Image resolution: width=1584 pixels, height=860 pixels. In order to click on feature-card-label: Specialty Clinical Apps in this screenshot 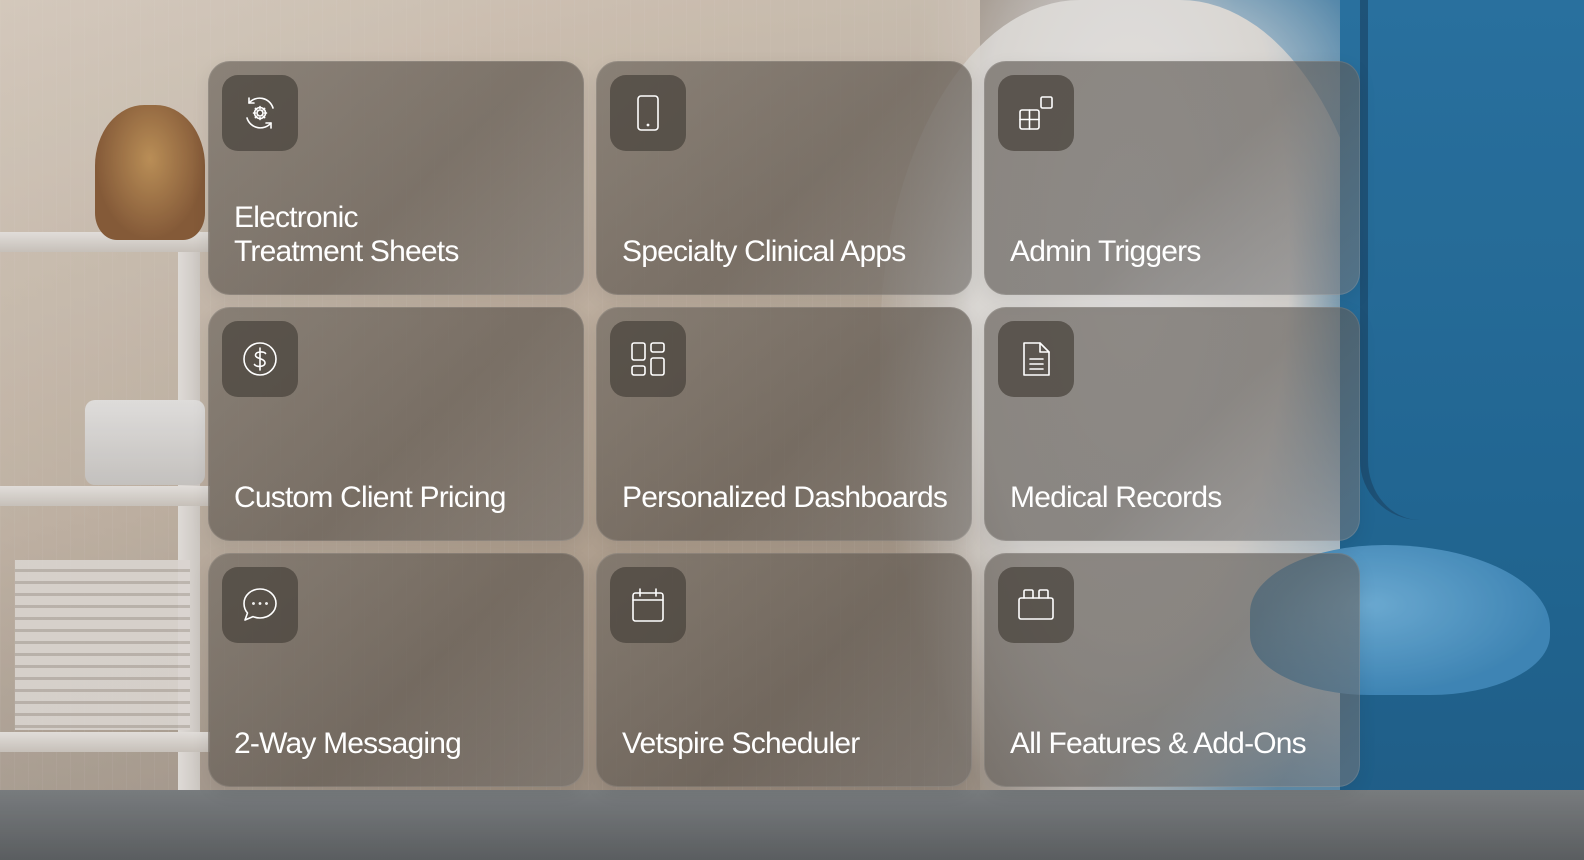, I will do `click(764, 251)`.